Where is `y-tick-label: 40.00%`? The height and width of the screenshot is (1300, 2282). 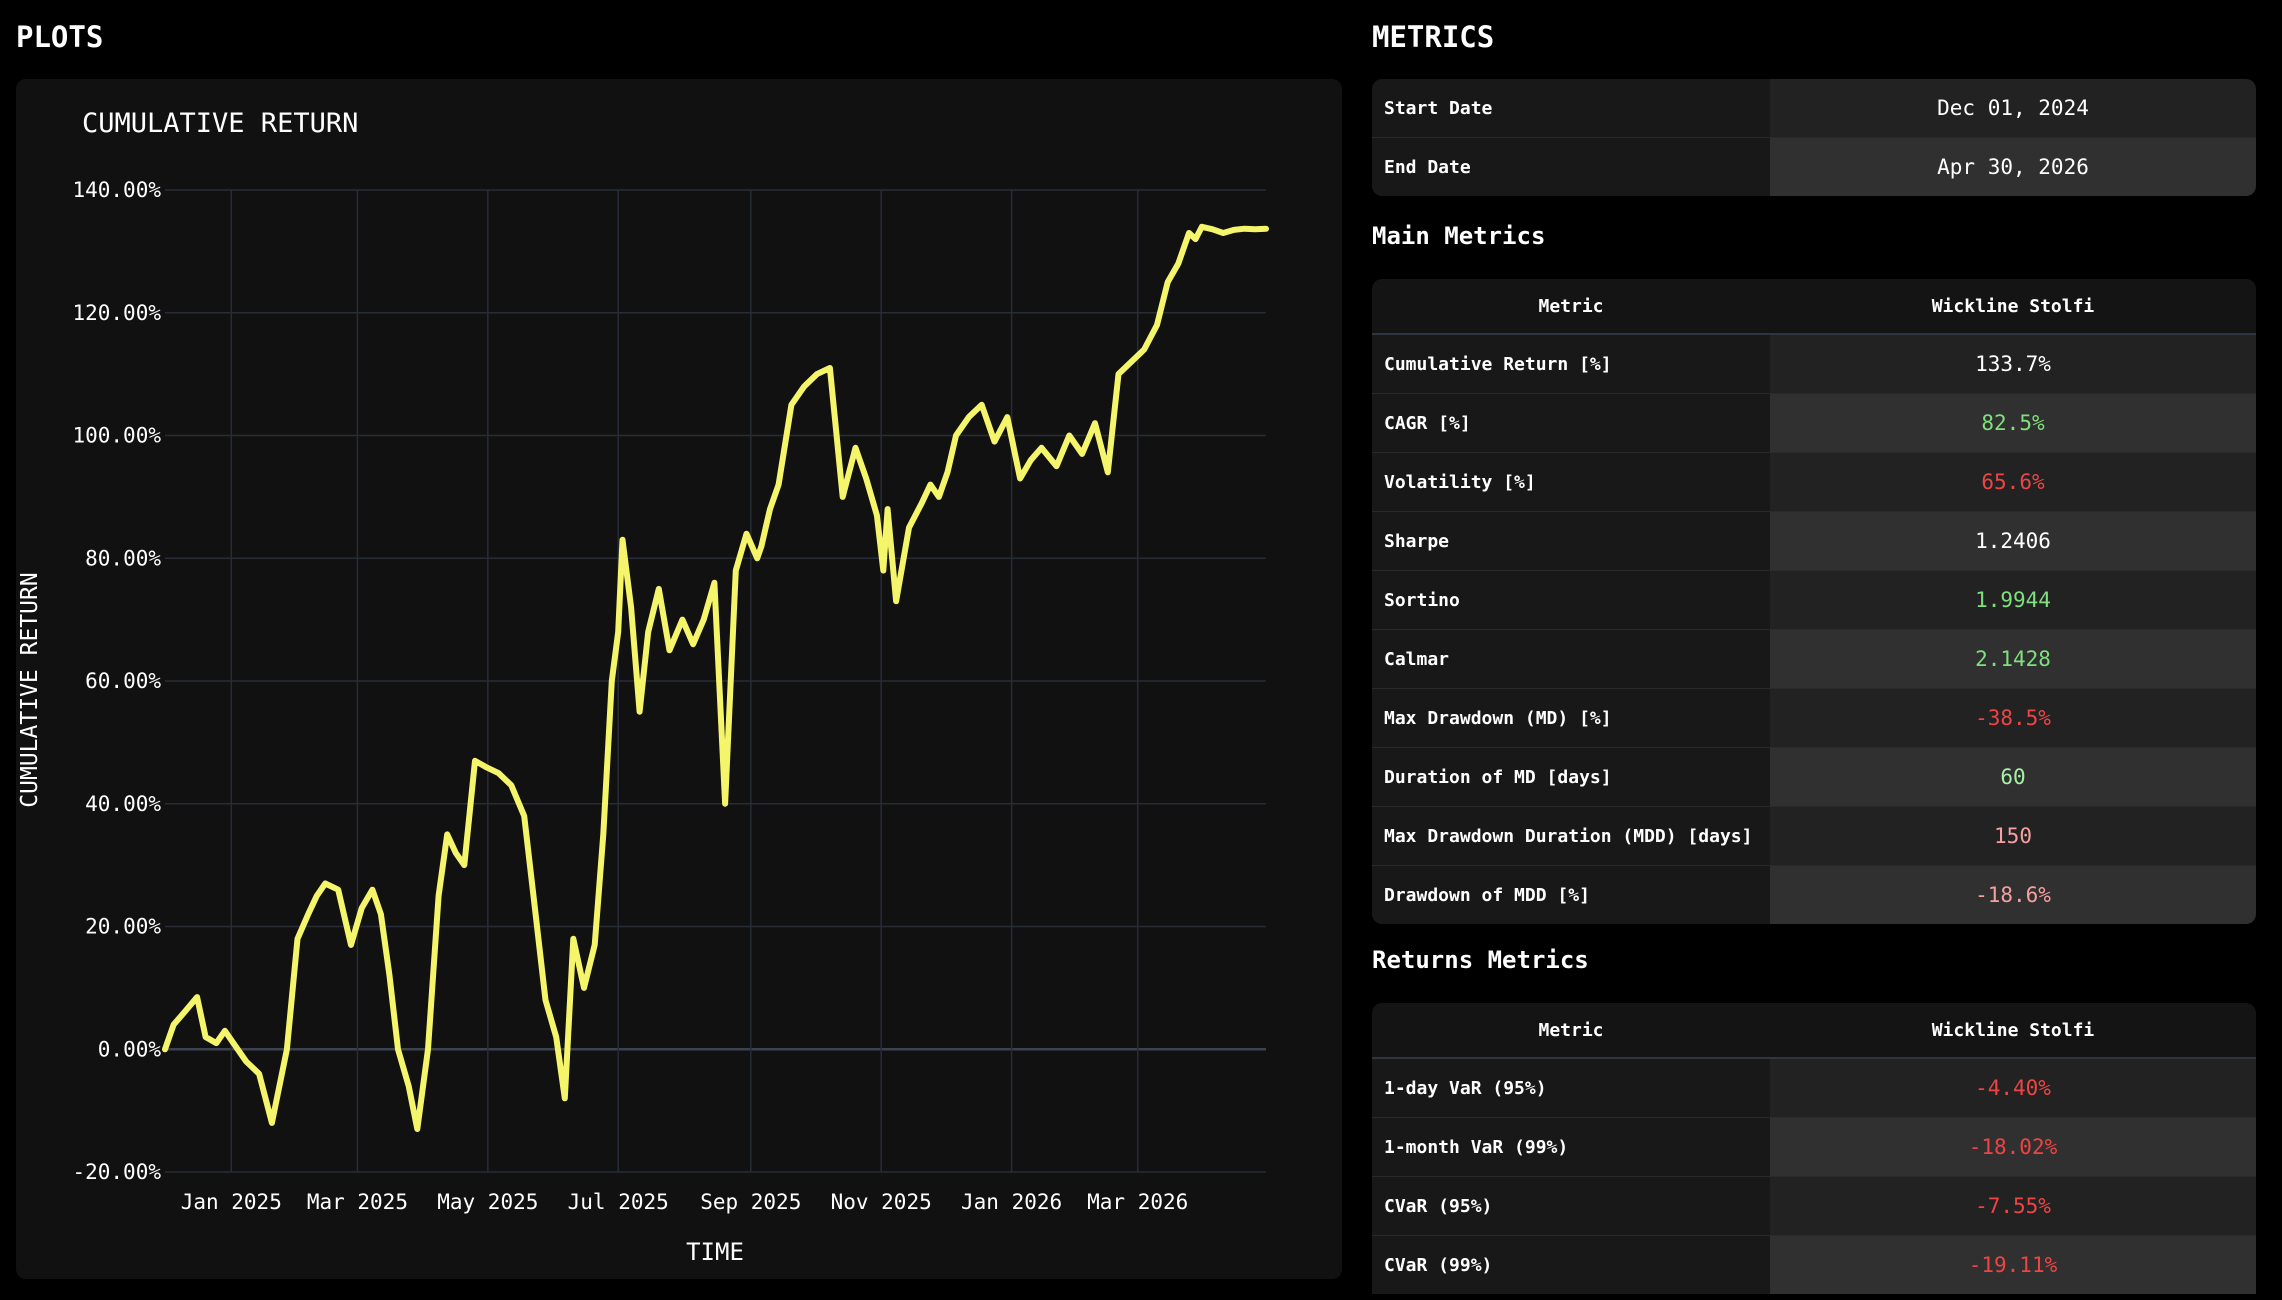 y-tick-label: 40.00% is located at coordinates (123, 804).